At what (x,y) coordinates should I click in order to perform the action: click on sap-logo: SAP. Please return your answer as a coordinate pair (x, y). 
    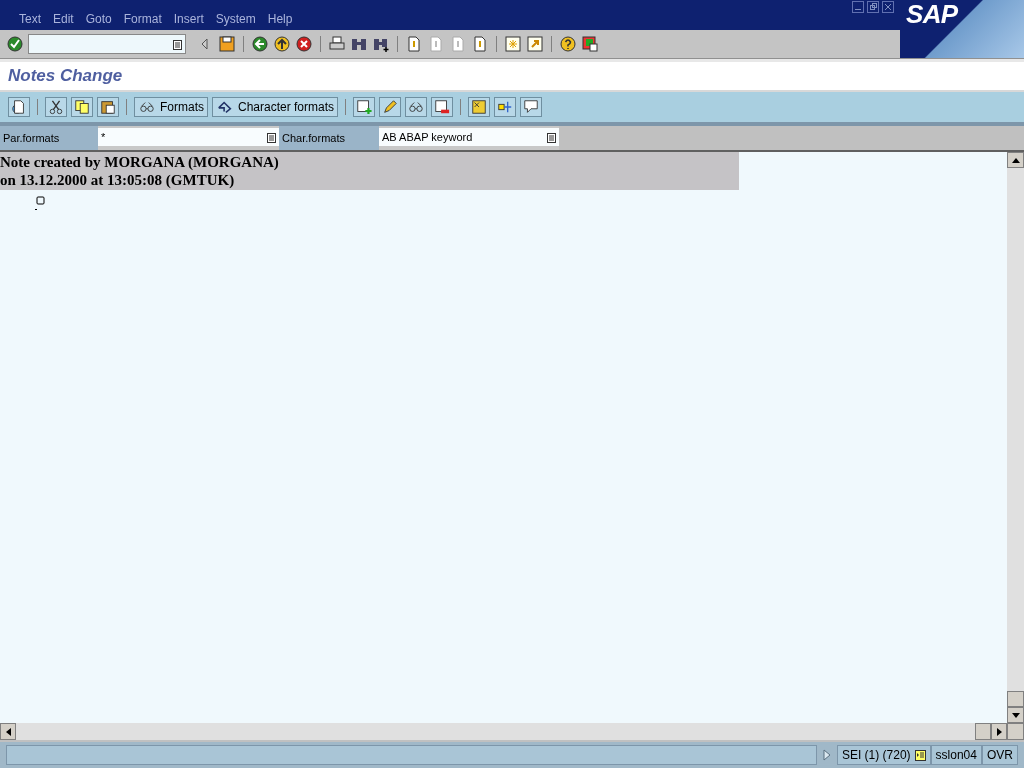
    Looking at the image, I should click on (932, 14).